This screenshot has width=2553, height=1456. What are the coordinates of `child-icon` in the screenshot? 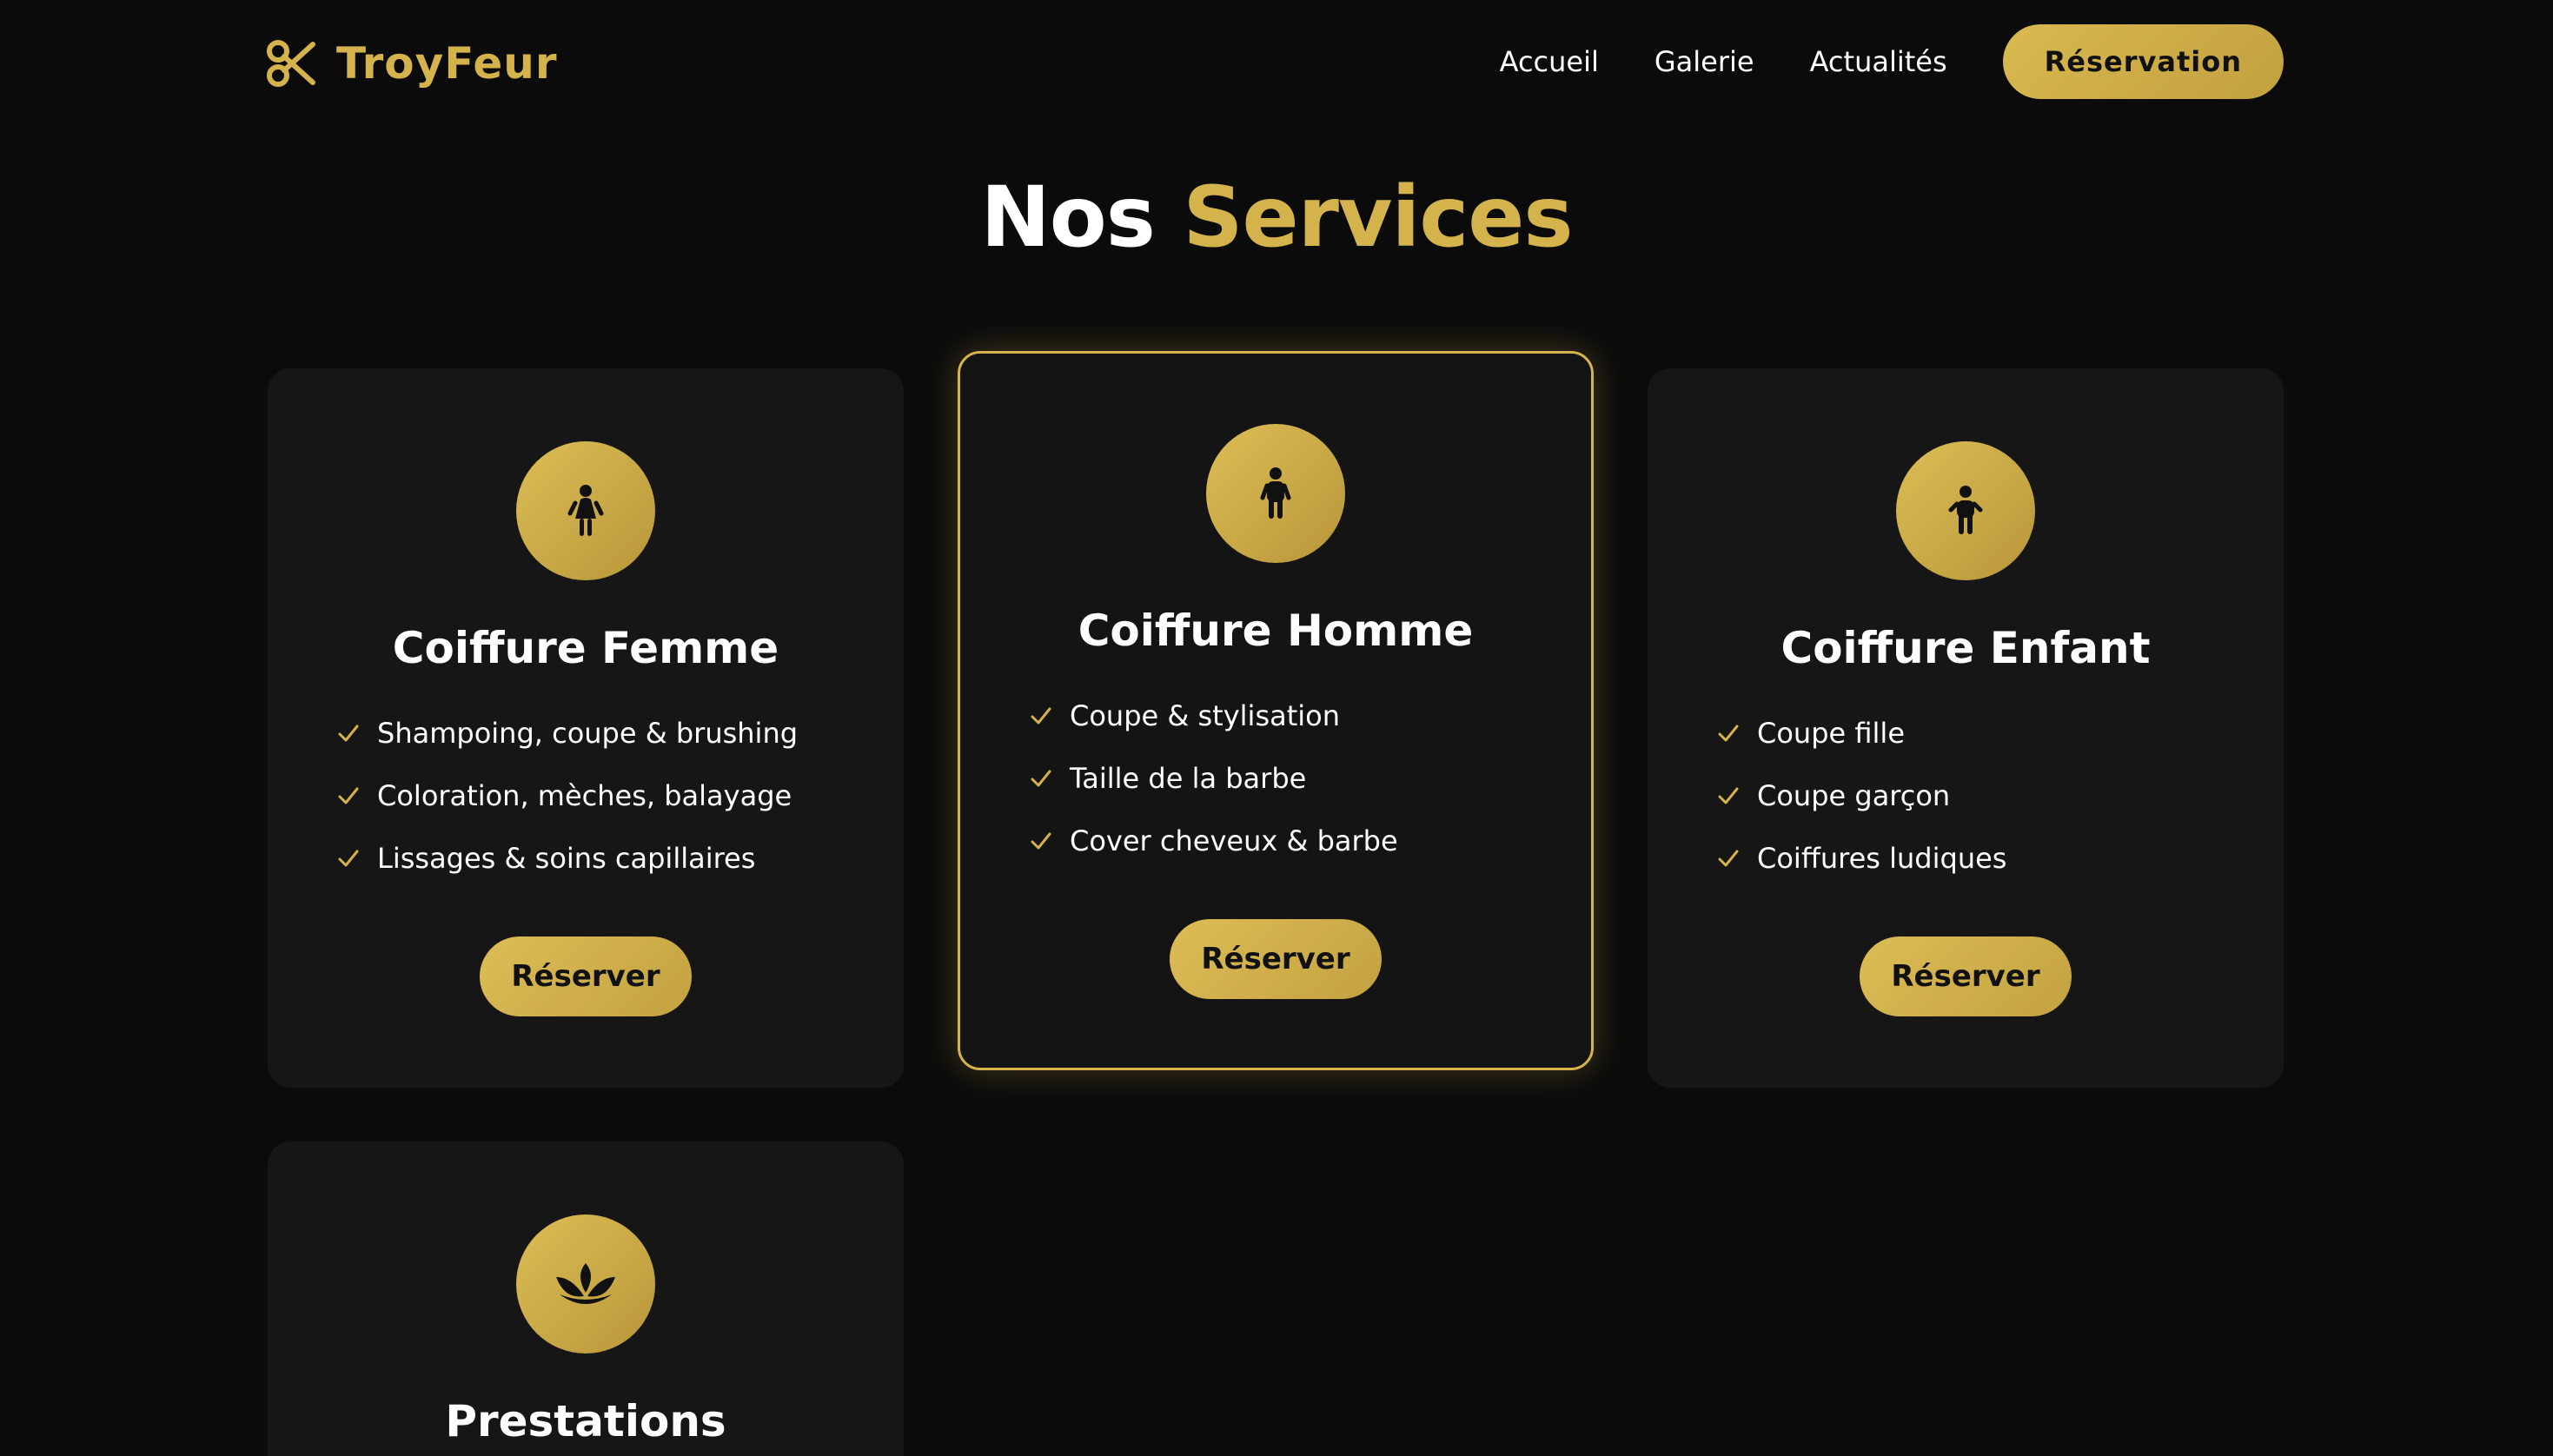 It's located at (1966, 510).